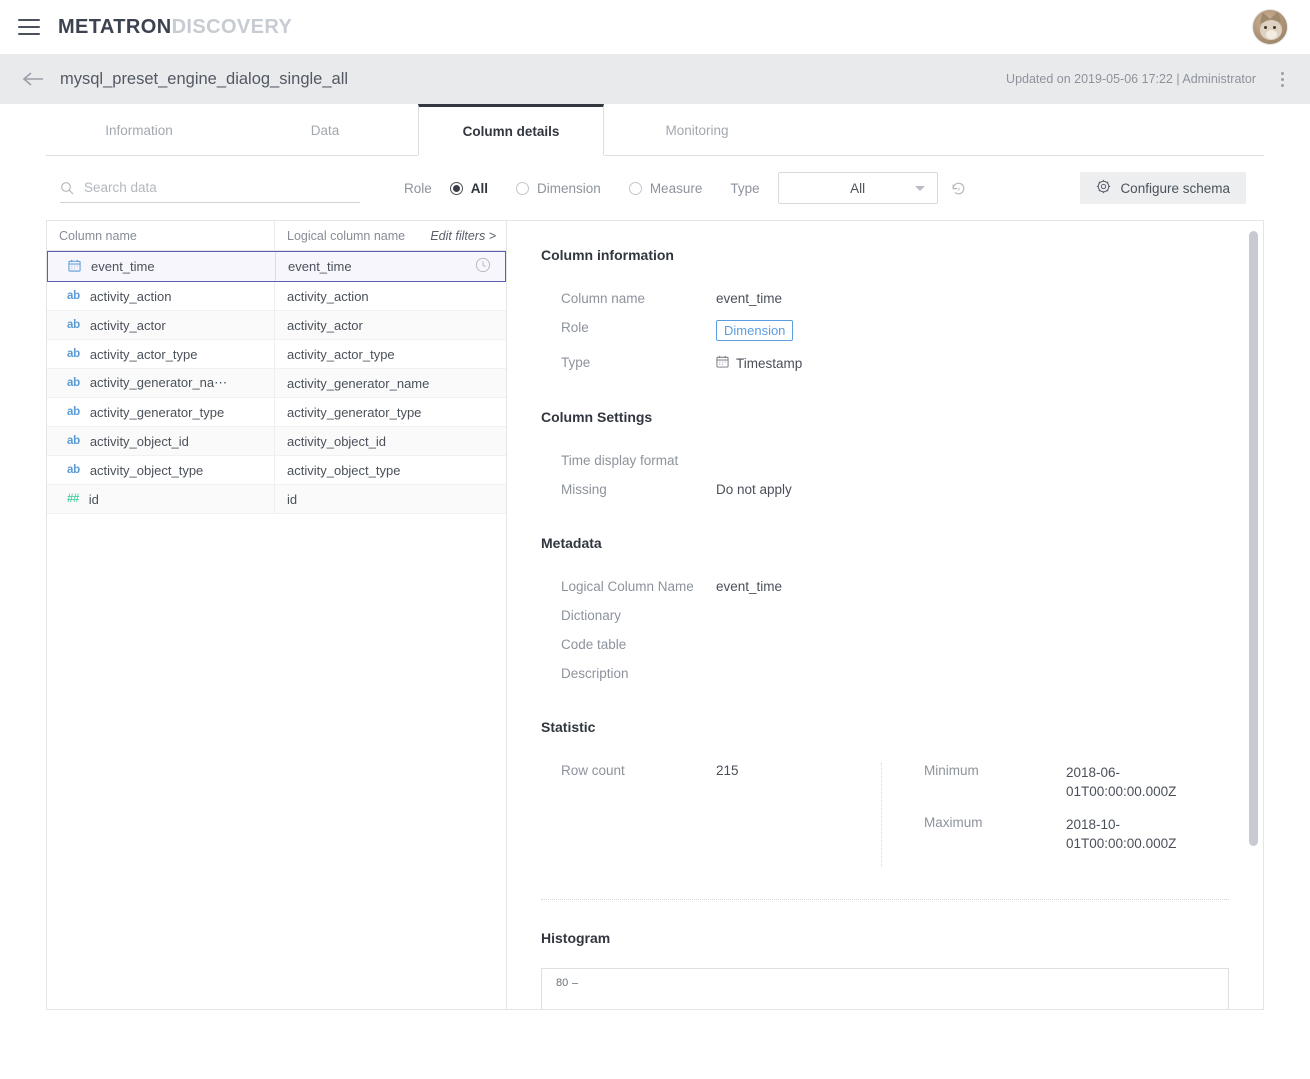 The height and width of the screenshot is (1079, 1310). I want to click on type-filter-label: Type, so click(745, 188).